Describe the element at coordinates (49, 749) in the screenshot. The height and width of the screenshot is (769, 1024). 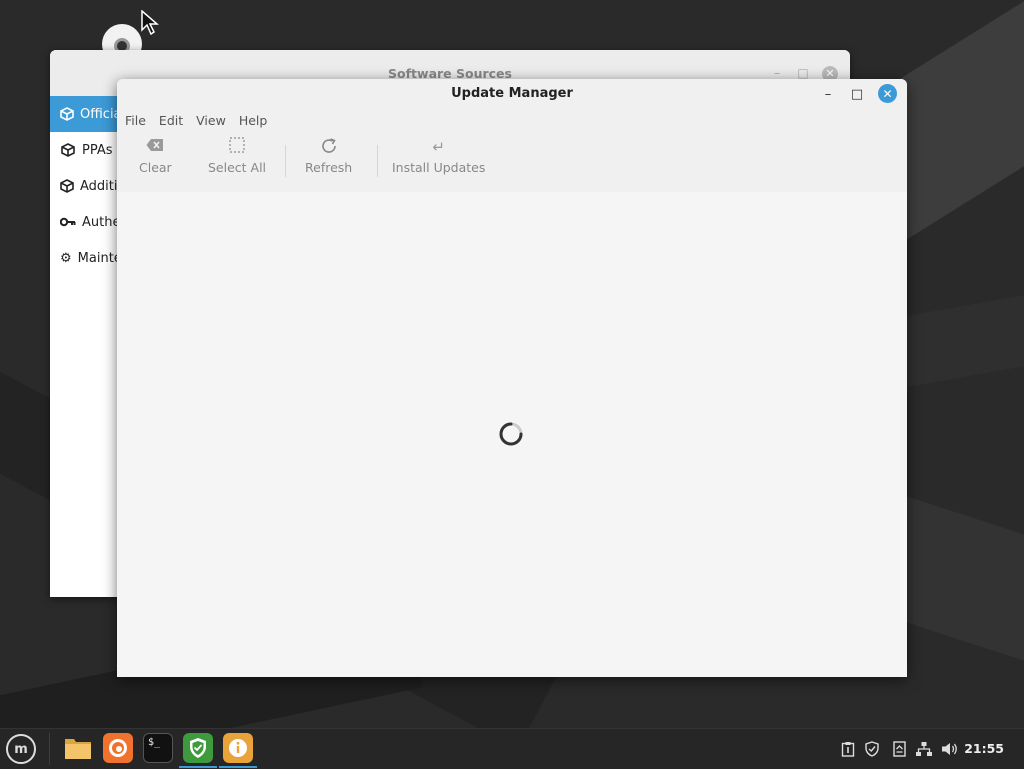
I see `taskbar-divider` at that location.